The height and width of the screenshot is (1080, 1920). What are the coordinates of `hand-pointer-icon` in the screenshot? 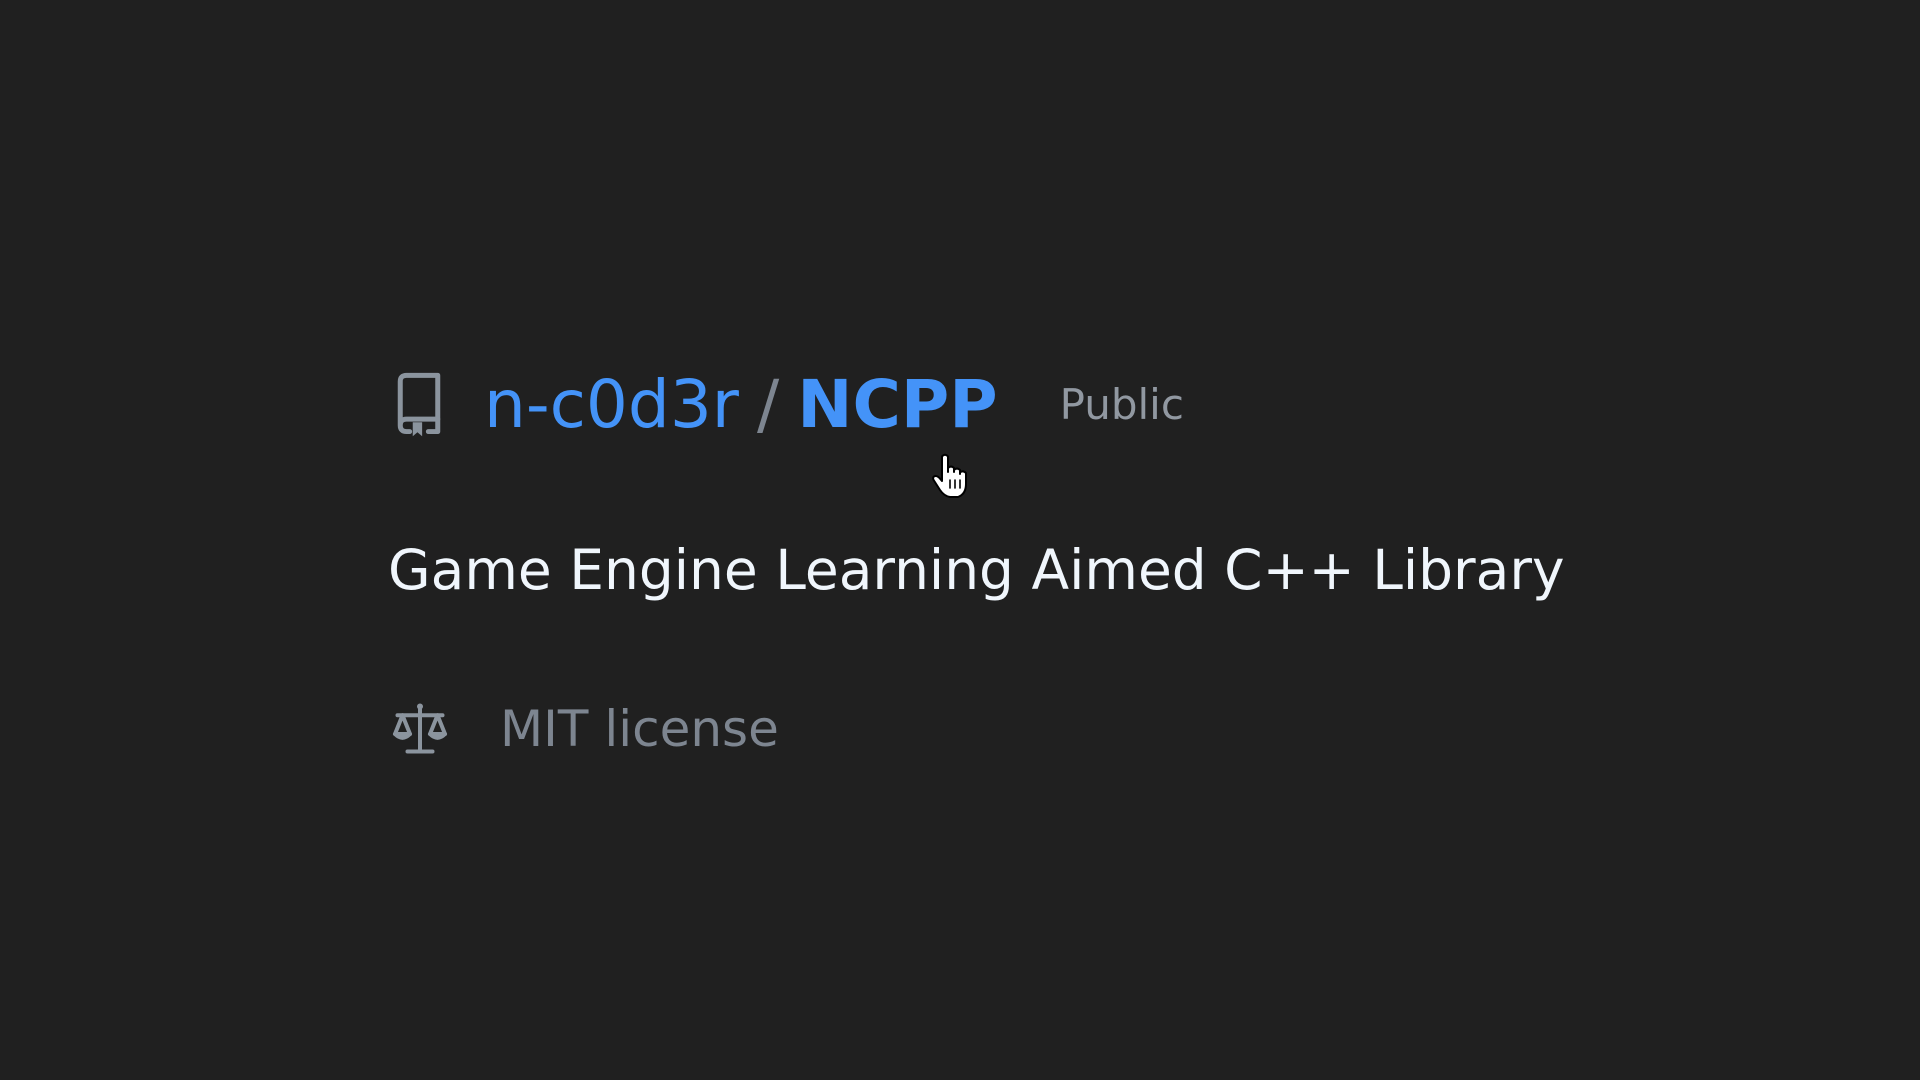 It's located at (952, 476).